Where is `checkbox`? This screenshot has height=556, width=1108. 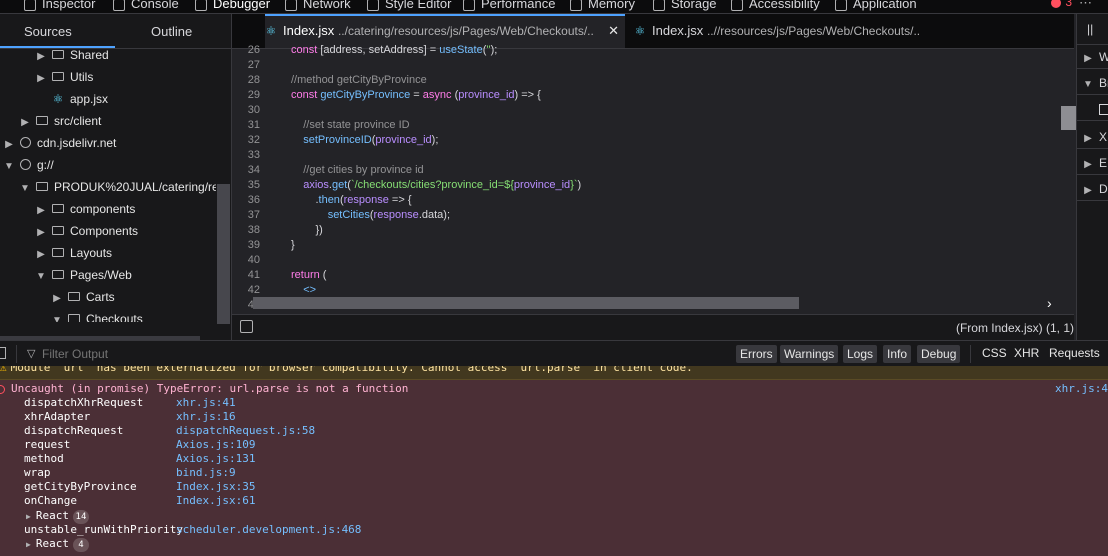
checkbox is located at coordinates (1103, 110).